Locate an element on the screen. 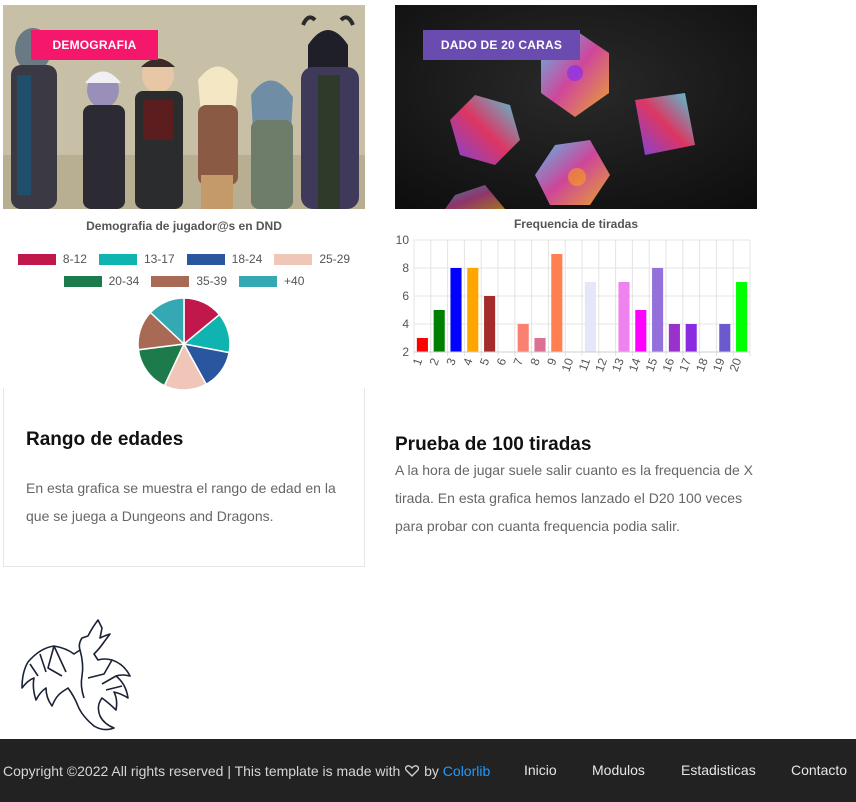 The width and height of the screenshot is (856, 802). pie-chart-title: Demografia de jugador@s en DND is located at coordinates (184, 226).